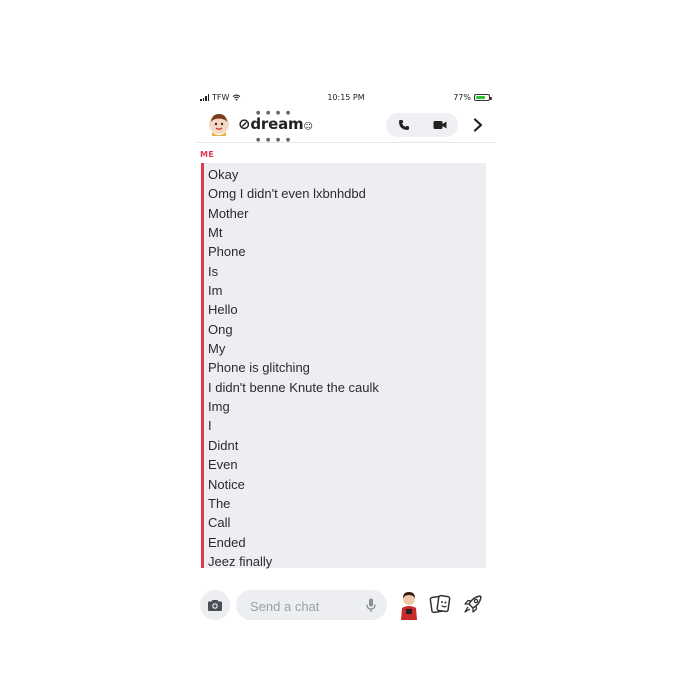 This screenshot has width=700, height=700. I want to click on call-actions, so click(422, 125).